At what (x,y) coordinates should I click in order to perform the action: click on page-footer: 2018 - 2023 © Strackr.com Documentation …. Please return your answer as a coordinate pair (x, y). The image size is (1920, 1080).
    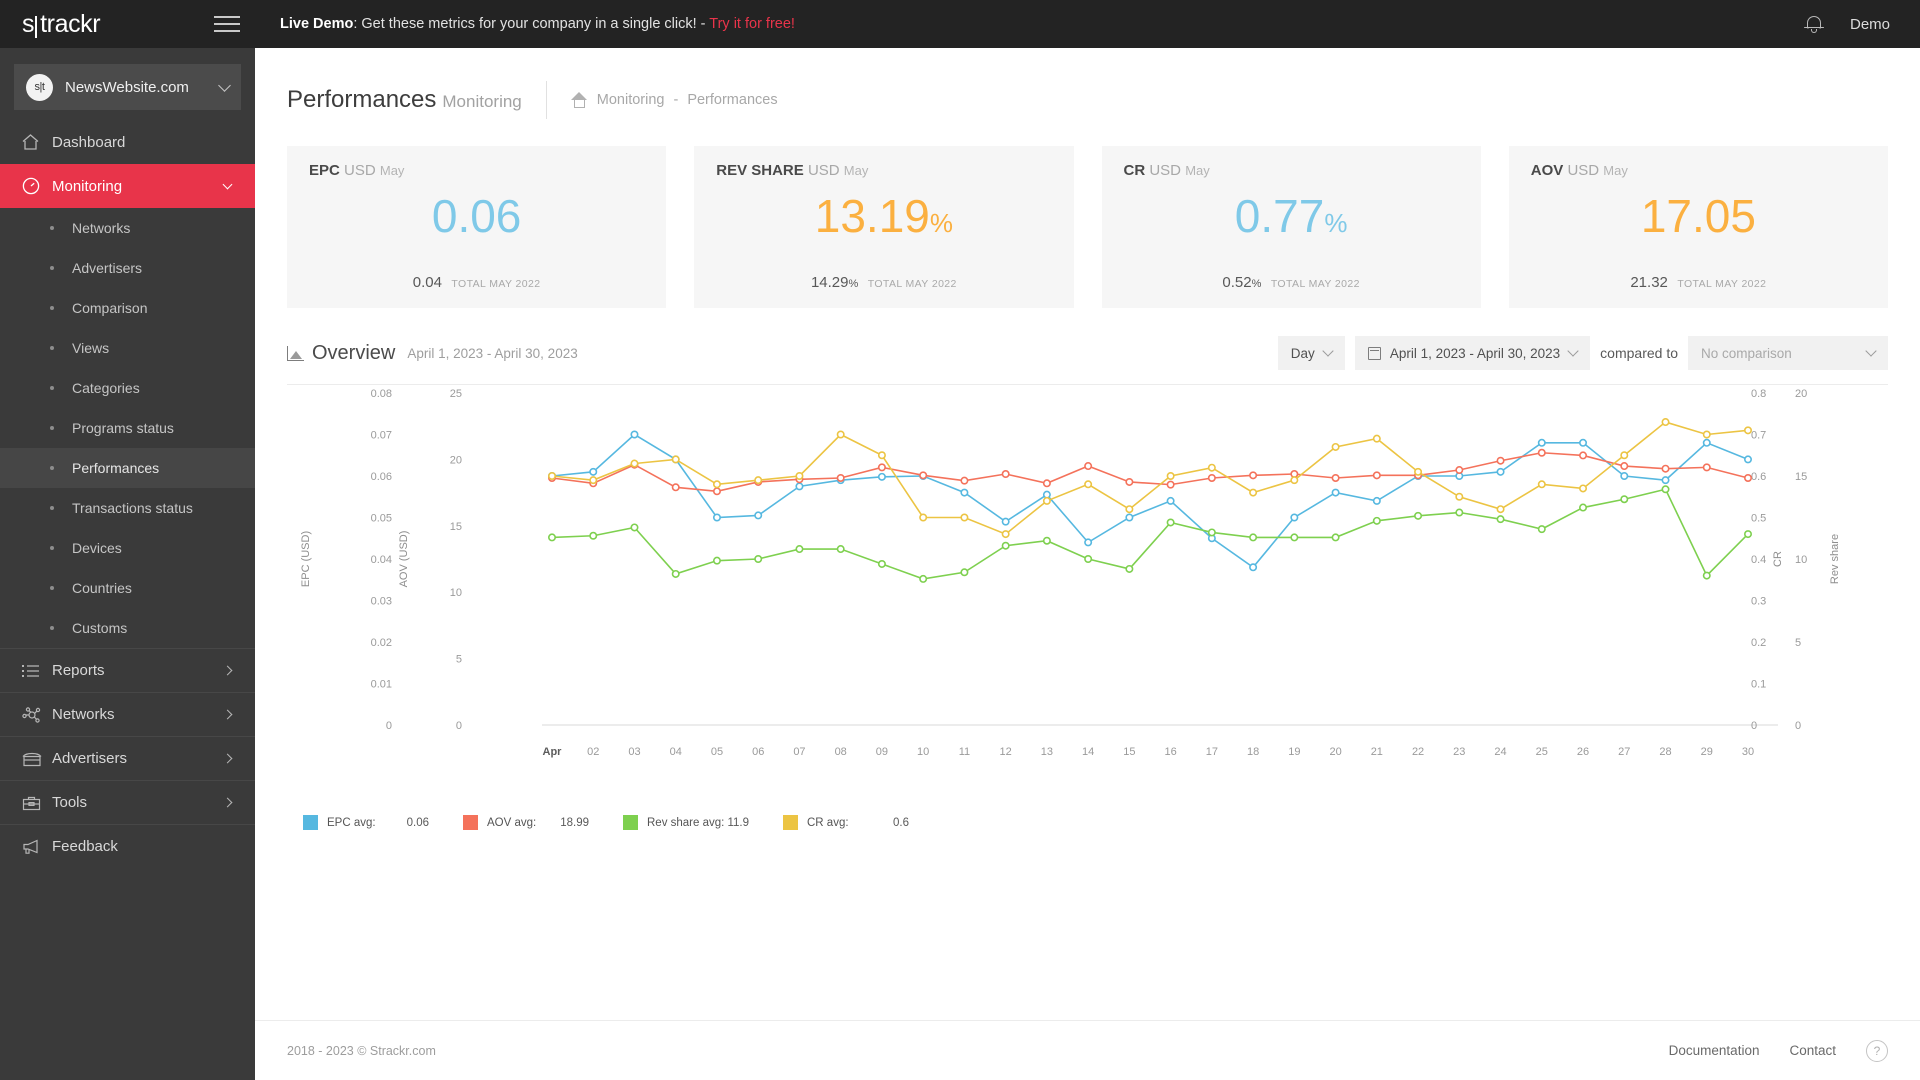
    Looking at the image, I should click on (1087, 1050).